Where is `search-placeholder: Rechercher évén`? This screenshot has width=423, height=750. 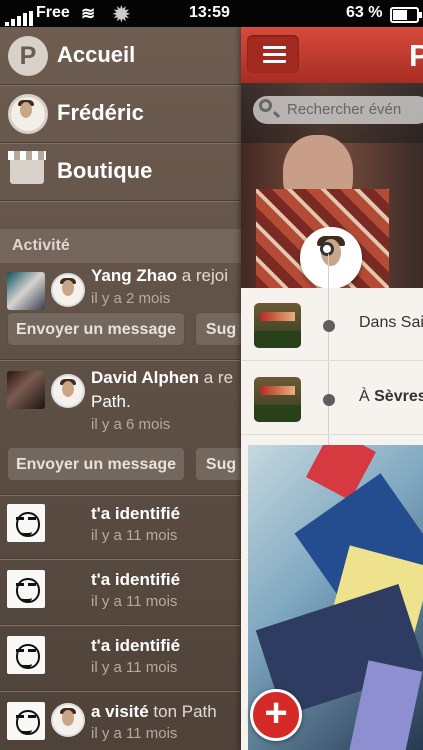 search-placeholder: Rechercher évén is located at coordinates (344, 109).